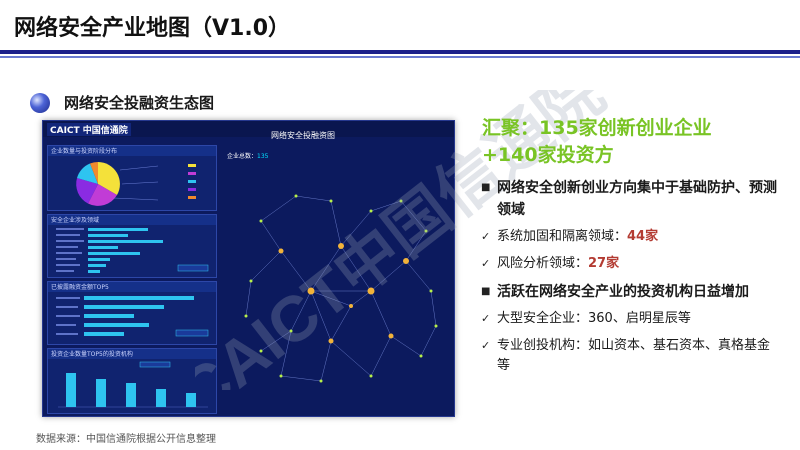 The width and height of the screenshot is (800, 450). Describe the element at coordinates (139, 103) in the screenshot. I see `section-heading-text: 网络安全投融资生态图` at that location.